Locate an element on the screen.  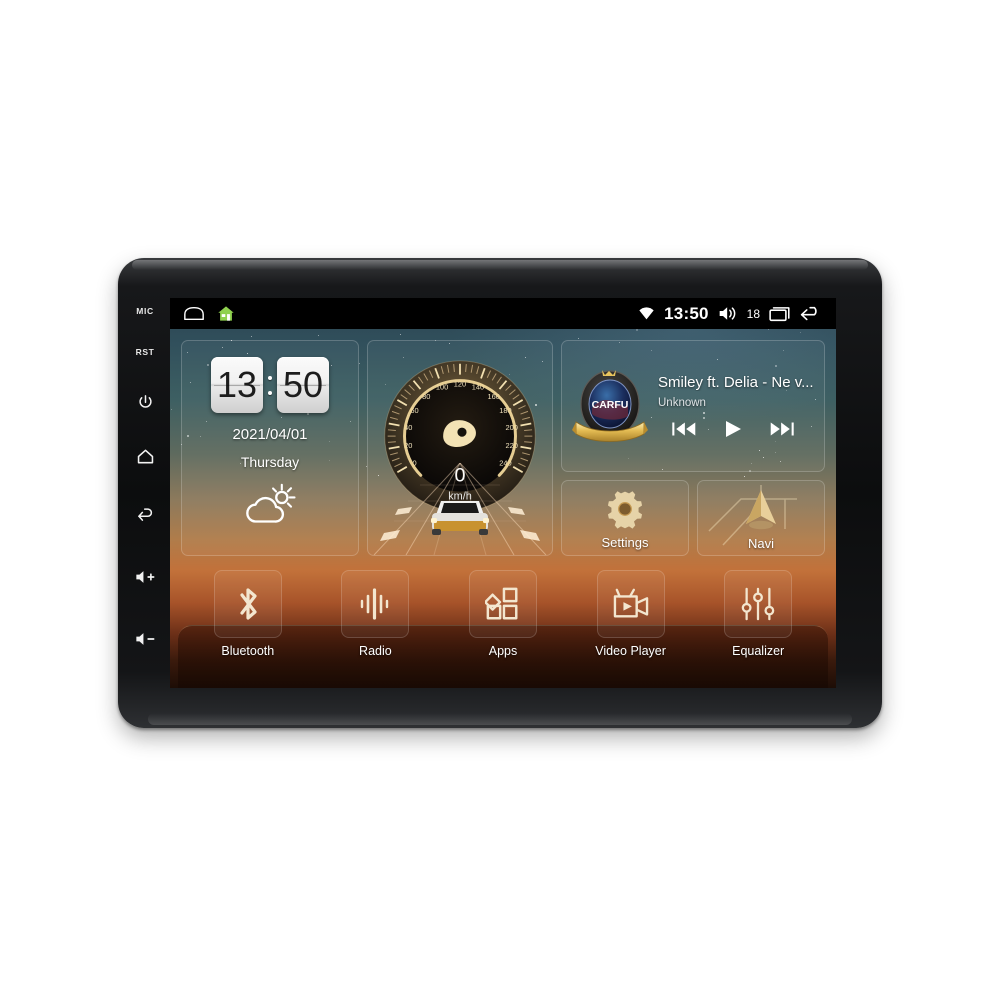
back-nav-icon is located at coordinates (811, 313).